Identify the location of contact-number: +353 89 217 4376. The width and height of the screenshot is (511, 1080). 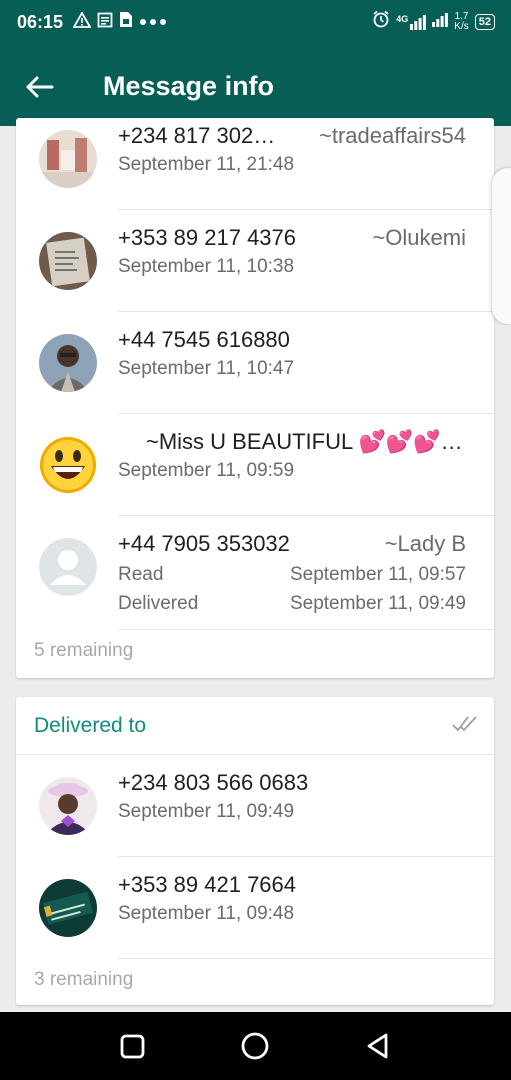
(207, 237).